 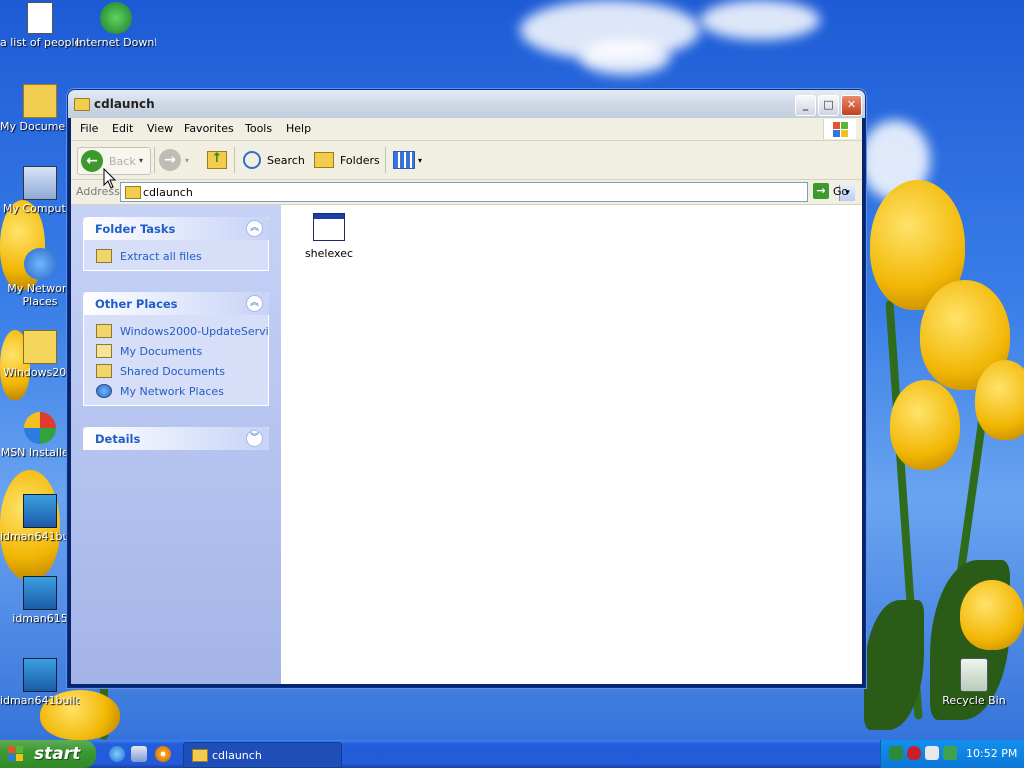 What do you see at coordinates (176, 244) in the screenshot?
I see `folder-tasks-panel: Folder Tasks ︽ Extract all files` at bounding box center [176, 244].